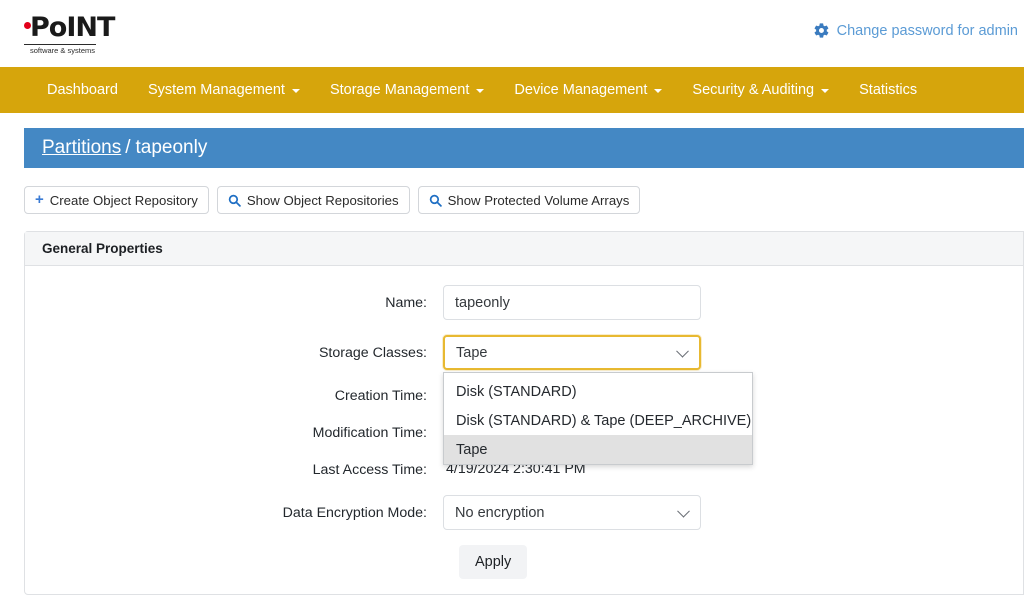 This screenshot has height=615, width=1024. I want to click on show-object-repositories-button: Show Object Repositories, so click(313, 200).